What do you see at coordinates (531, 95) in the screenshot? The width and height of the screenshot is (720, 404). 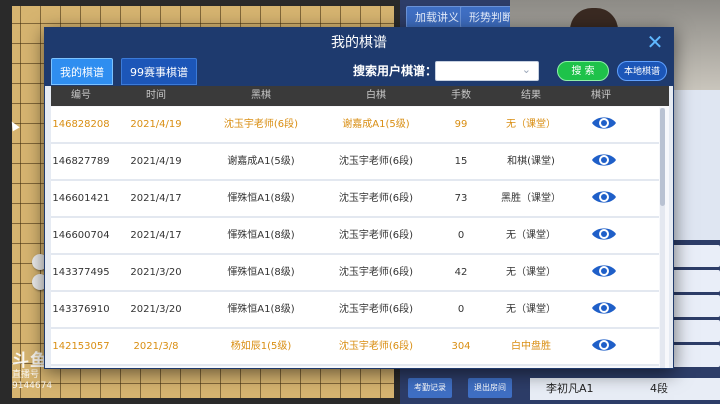 I see `column-header-result: 结果` at bounding box center [531, 95].